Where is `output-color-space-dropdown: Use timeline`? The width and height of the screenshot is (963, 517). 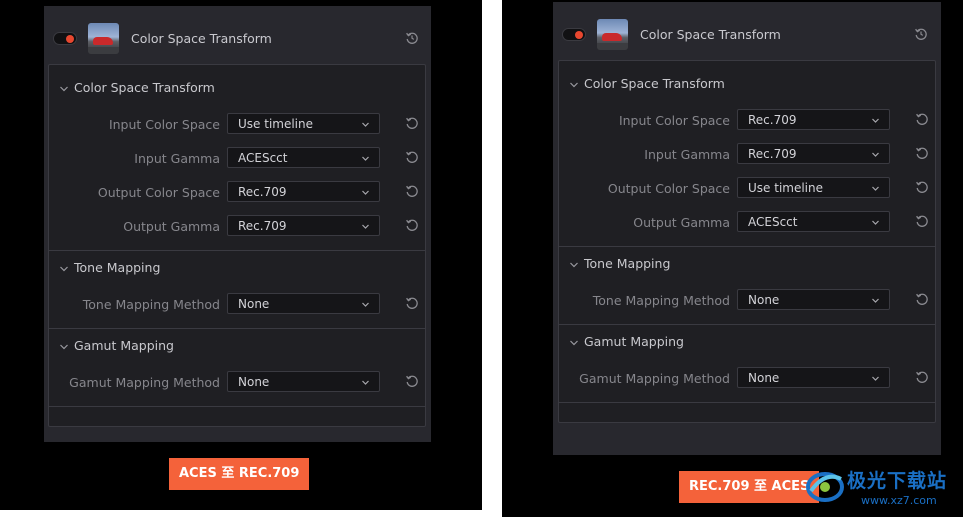
output-color-space-dropdown: Use timeline is located at coordinates (813, 187).